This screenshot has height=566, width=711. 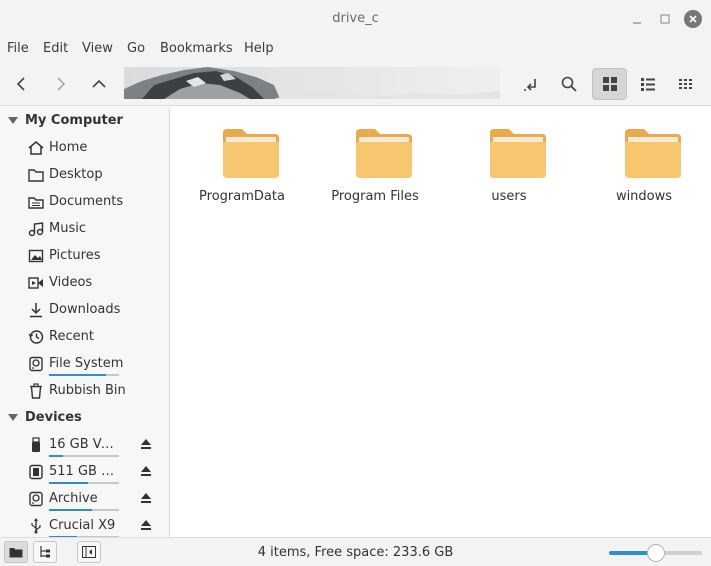 I want to click on search-icon, so click(x=569, y=84).